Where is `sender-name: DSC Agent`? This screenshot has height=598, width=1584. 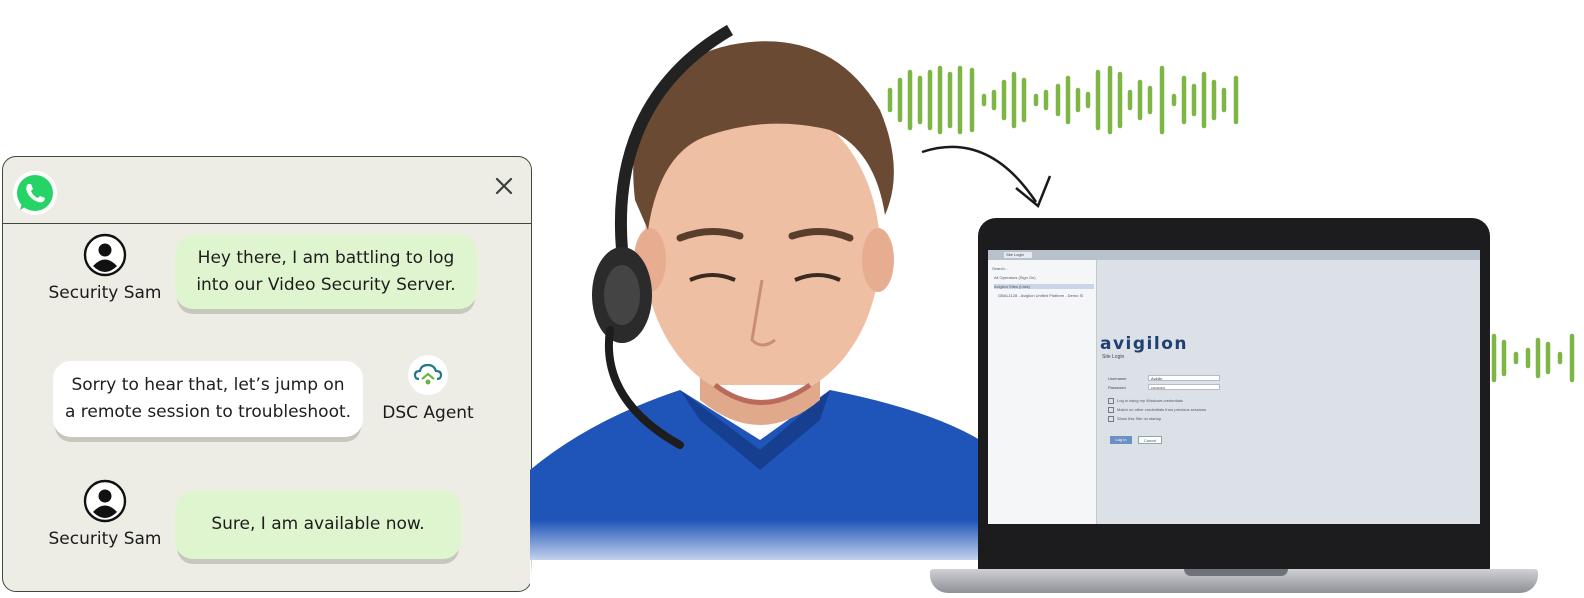
sender-name: DSC Agent is located at coordinates (428, 413).